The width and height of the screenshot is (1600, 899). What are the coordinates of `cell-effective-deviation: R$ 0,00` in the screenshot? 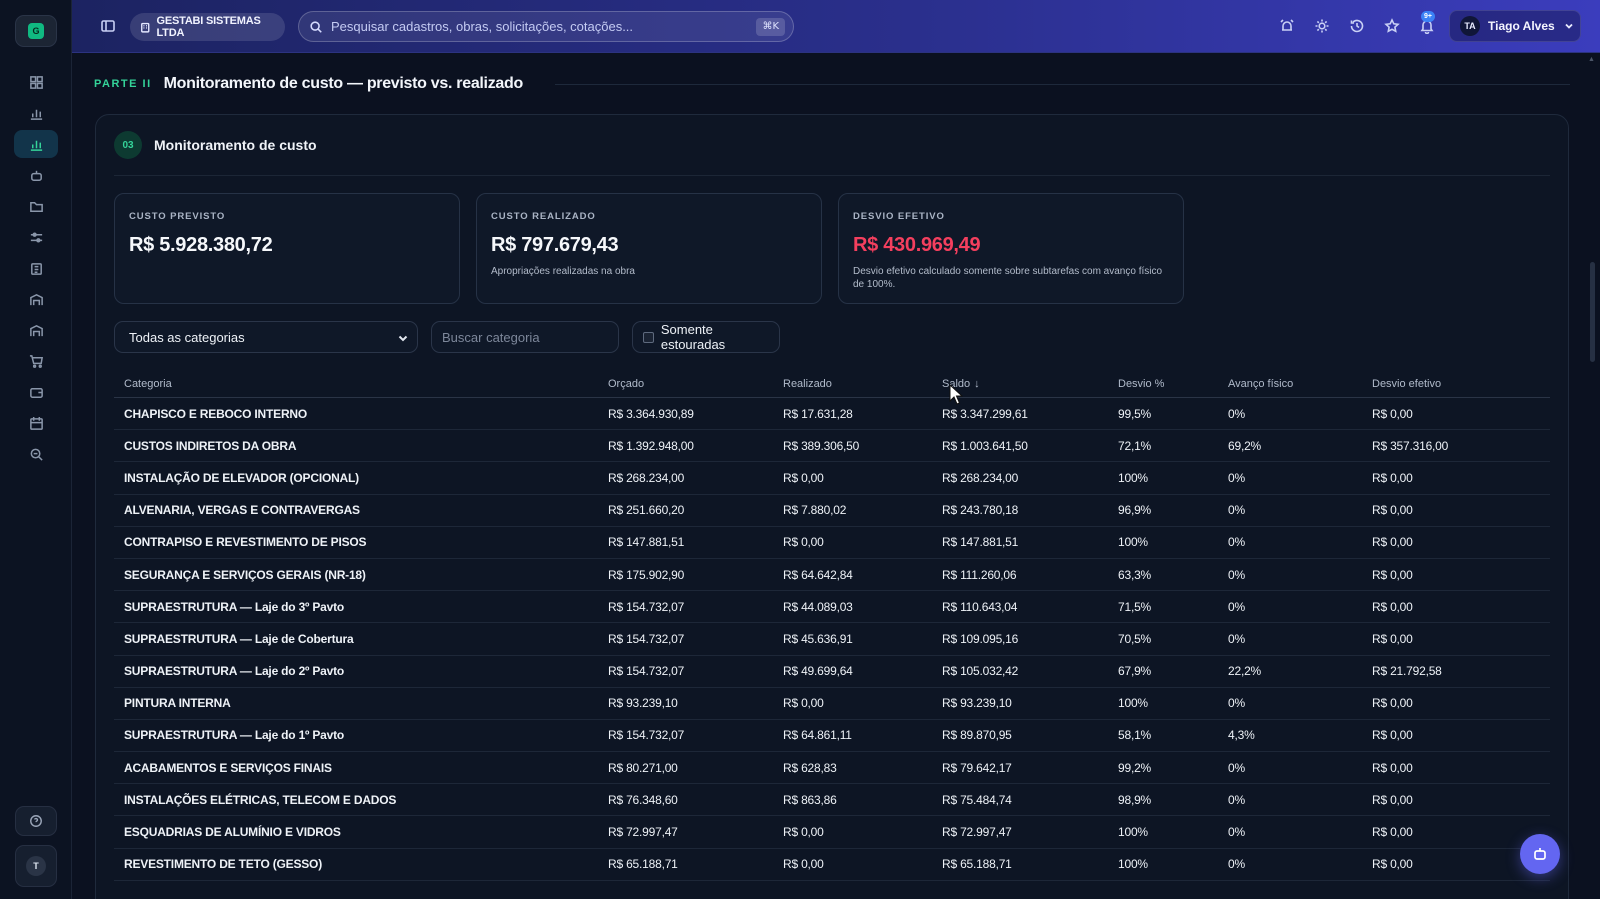 It's located at (1392, 735).